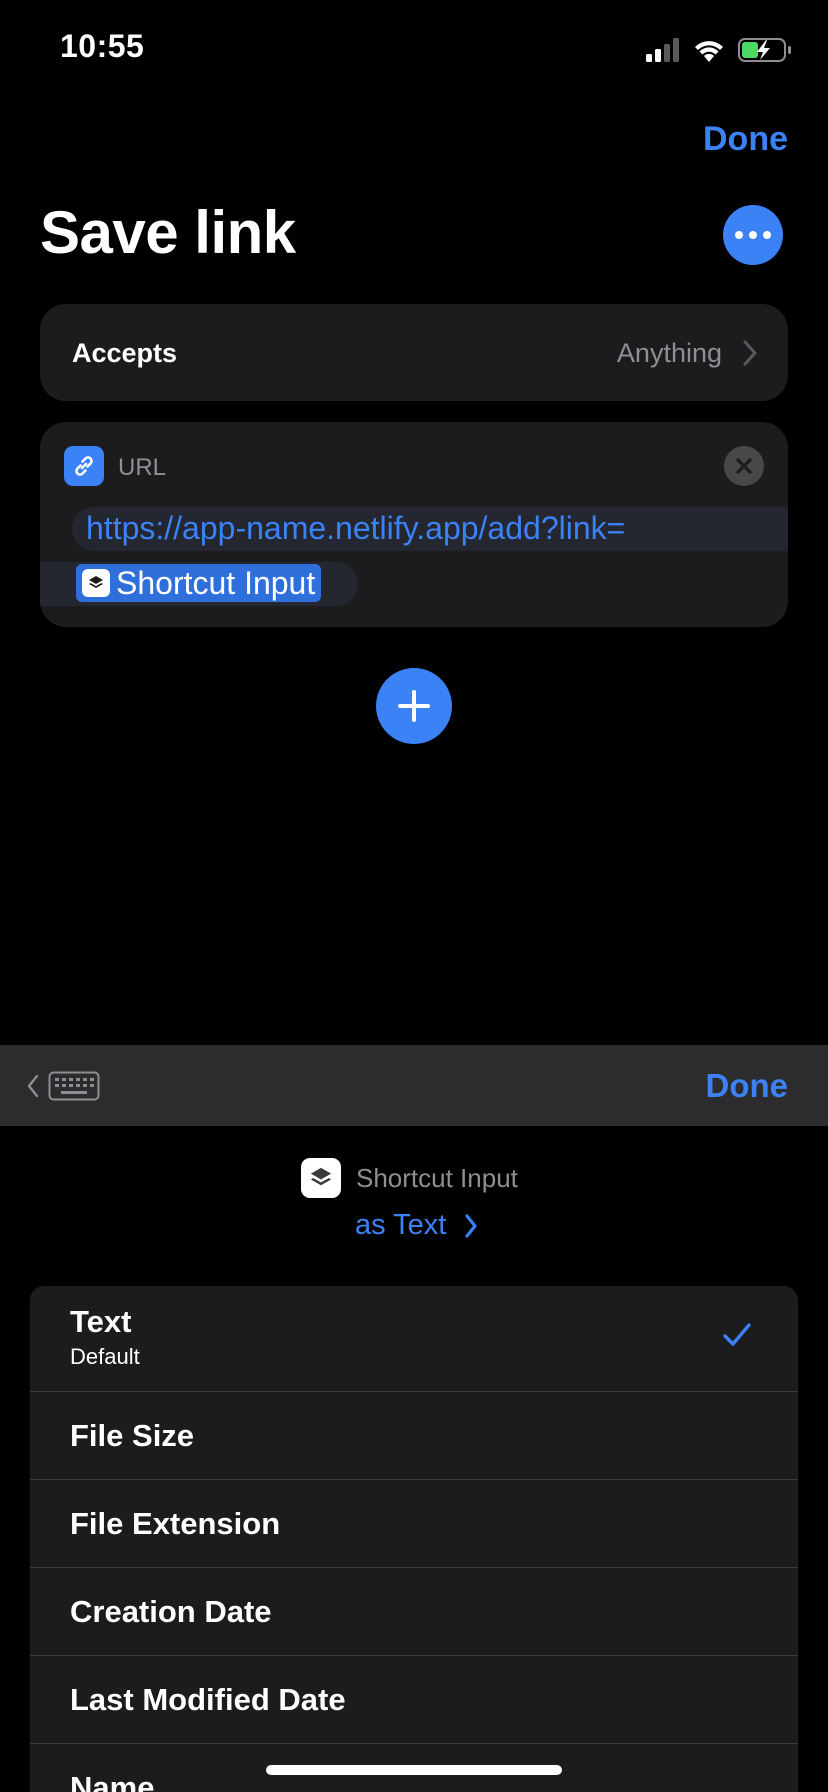 Image resolution: width=828 pixels, height=1792 pixels. Describe the element at coordinates (414, 1339) in the screenshot. I see `list-item-text: Text Default` at that location.